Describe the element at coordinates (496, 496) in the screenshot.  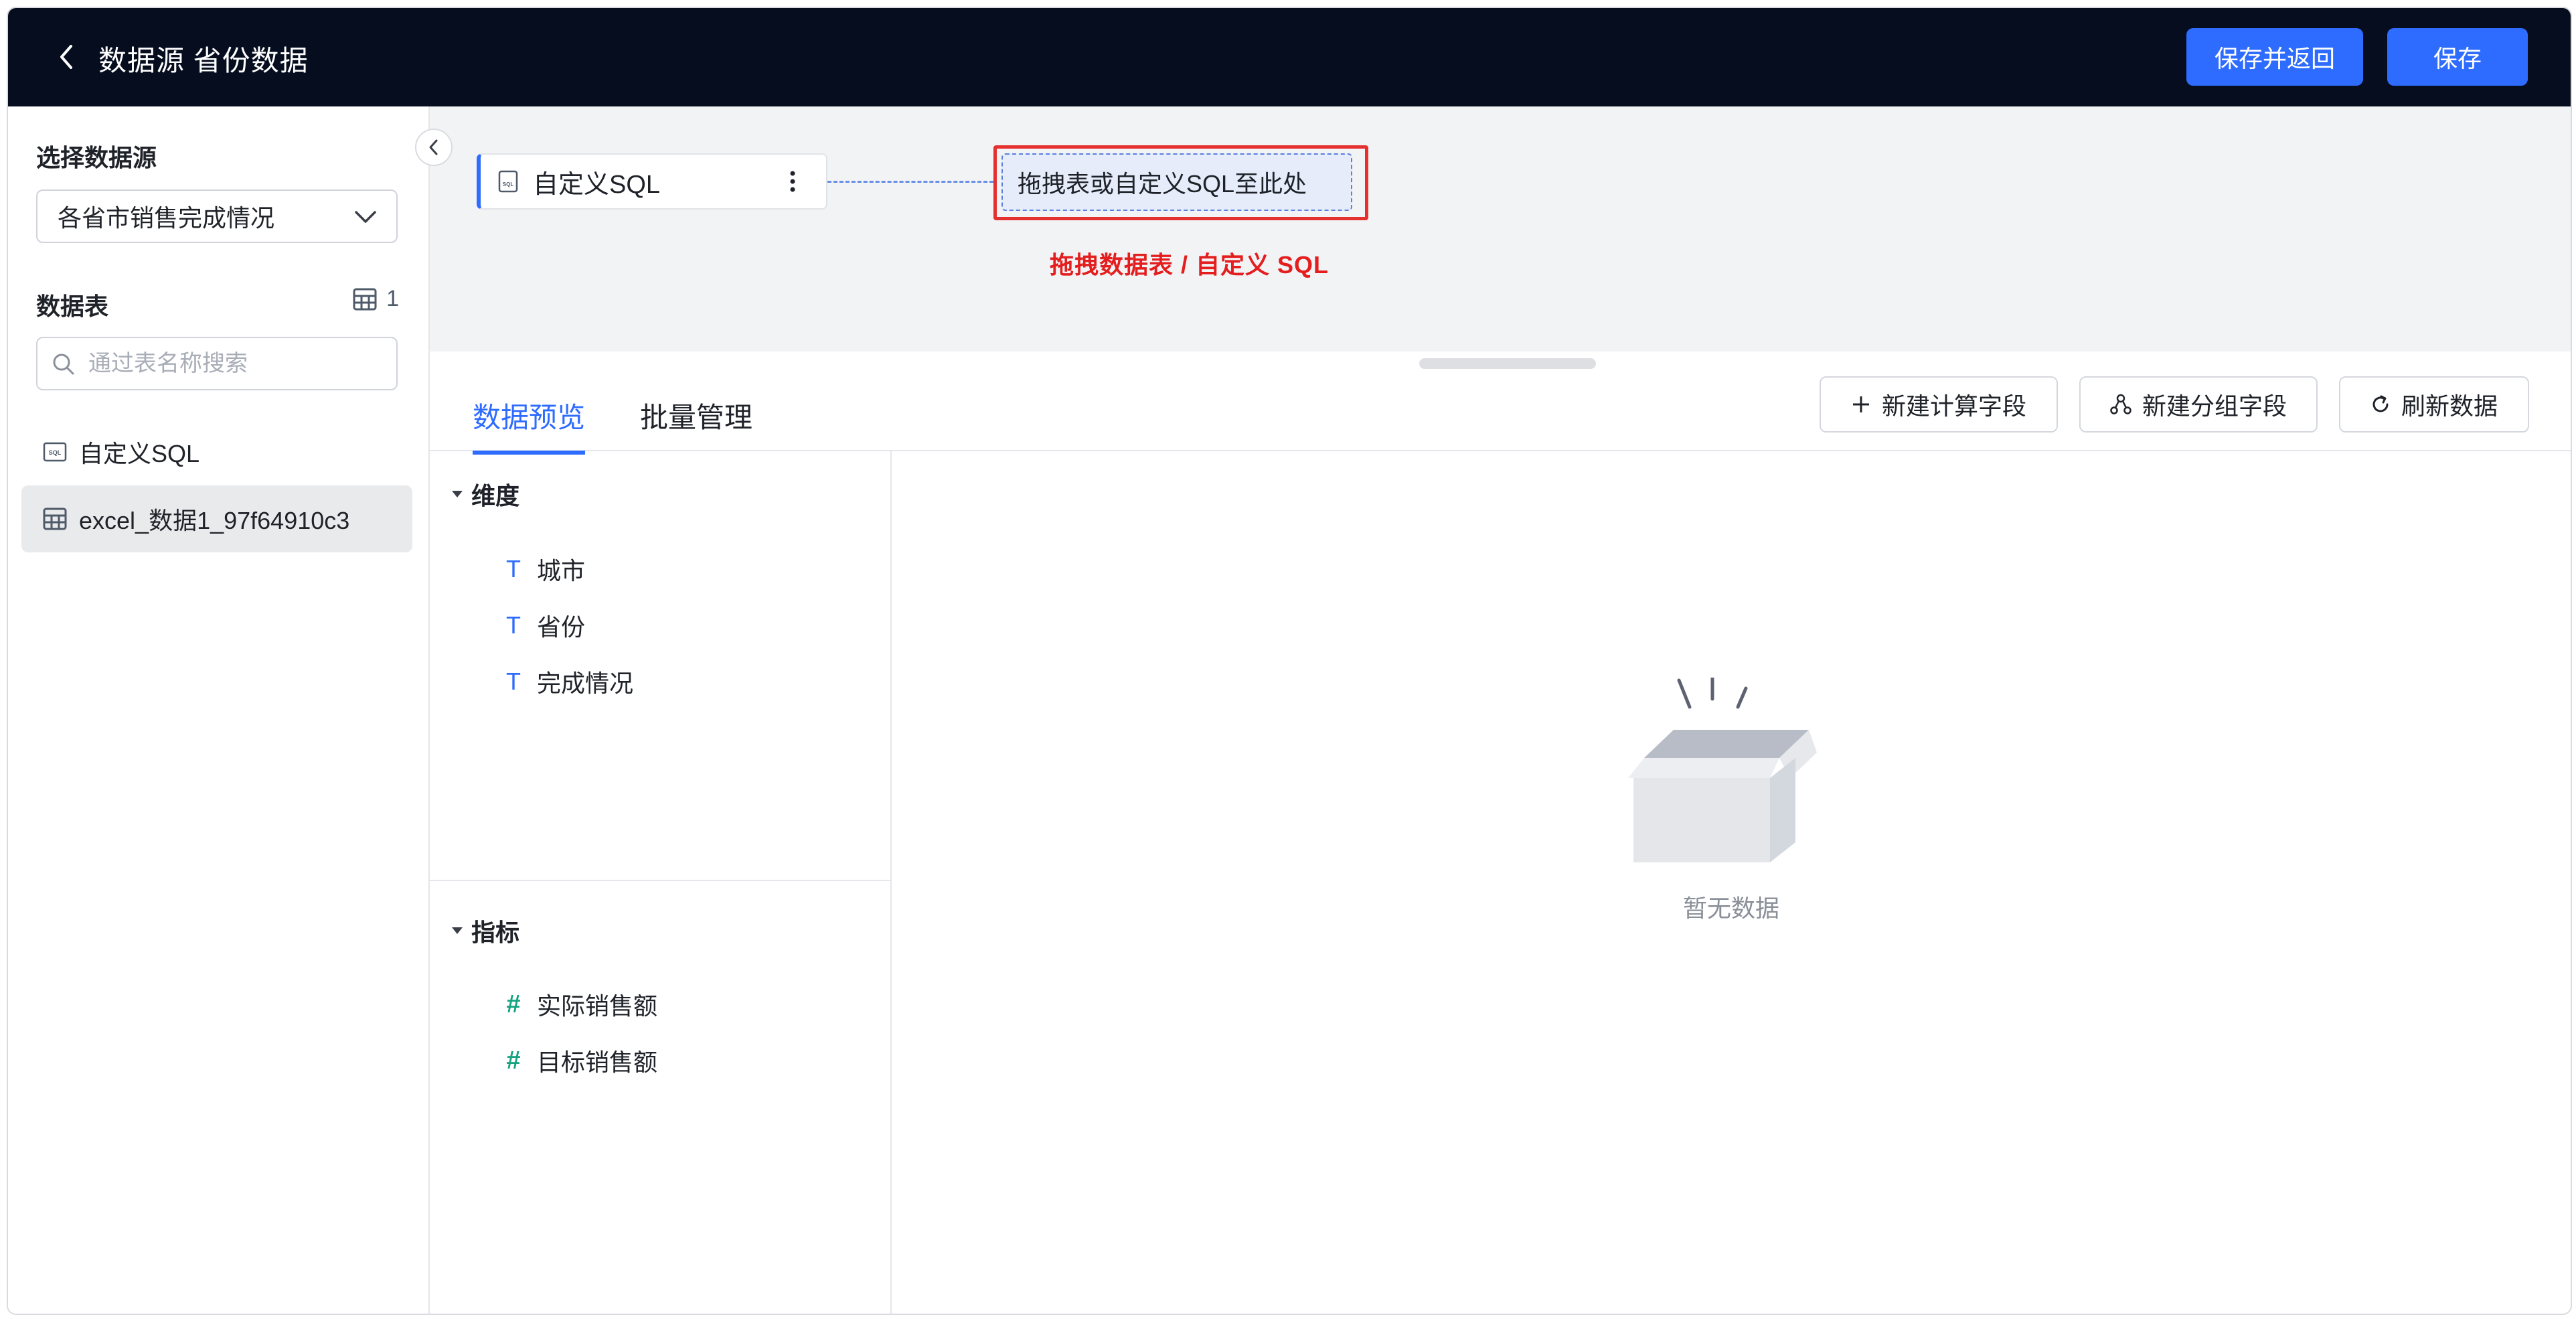
I see `dimensions-label: 维度` at that location.